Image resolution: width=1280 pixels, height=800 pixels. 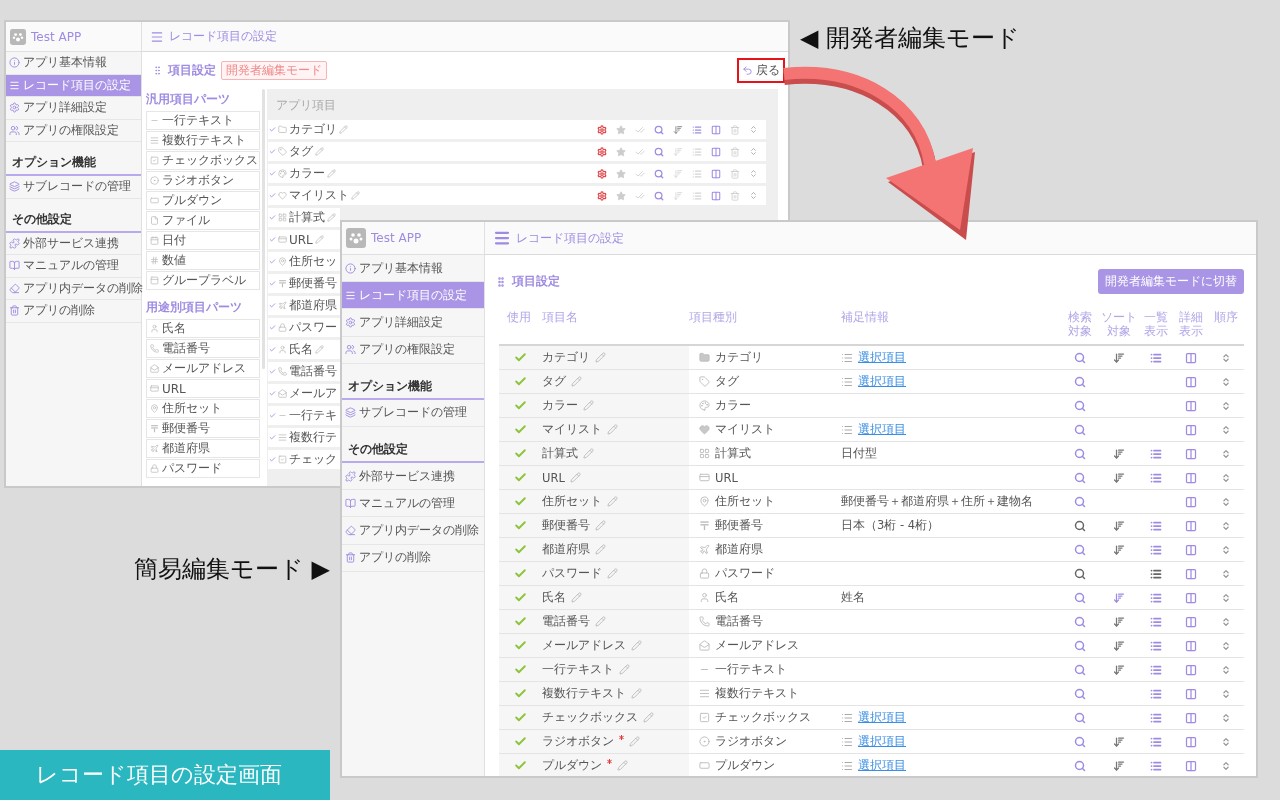 What do you see at coordinates (517, 129) in the screenshot?
I see `field-row: カテゴリ` at bounding box center [517, 129].